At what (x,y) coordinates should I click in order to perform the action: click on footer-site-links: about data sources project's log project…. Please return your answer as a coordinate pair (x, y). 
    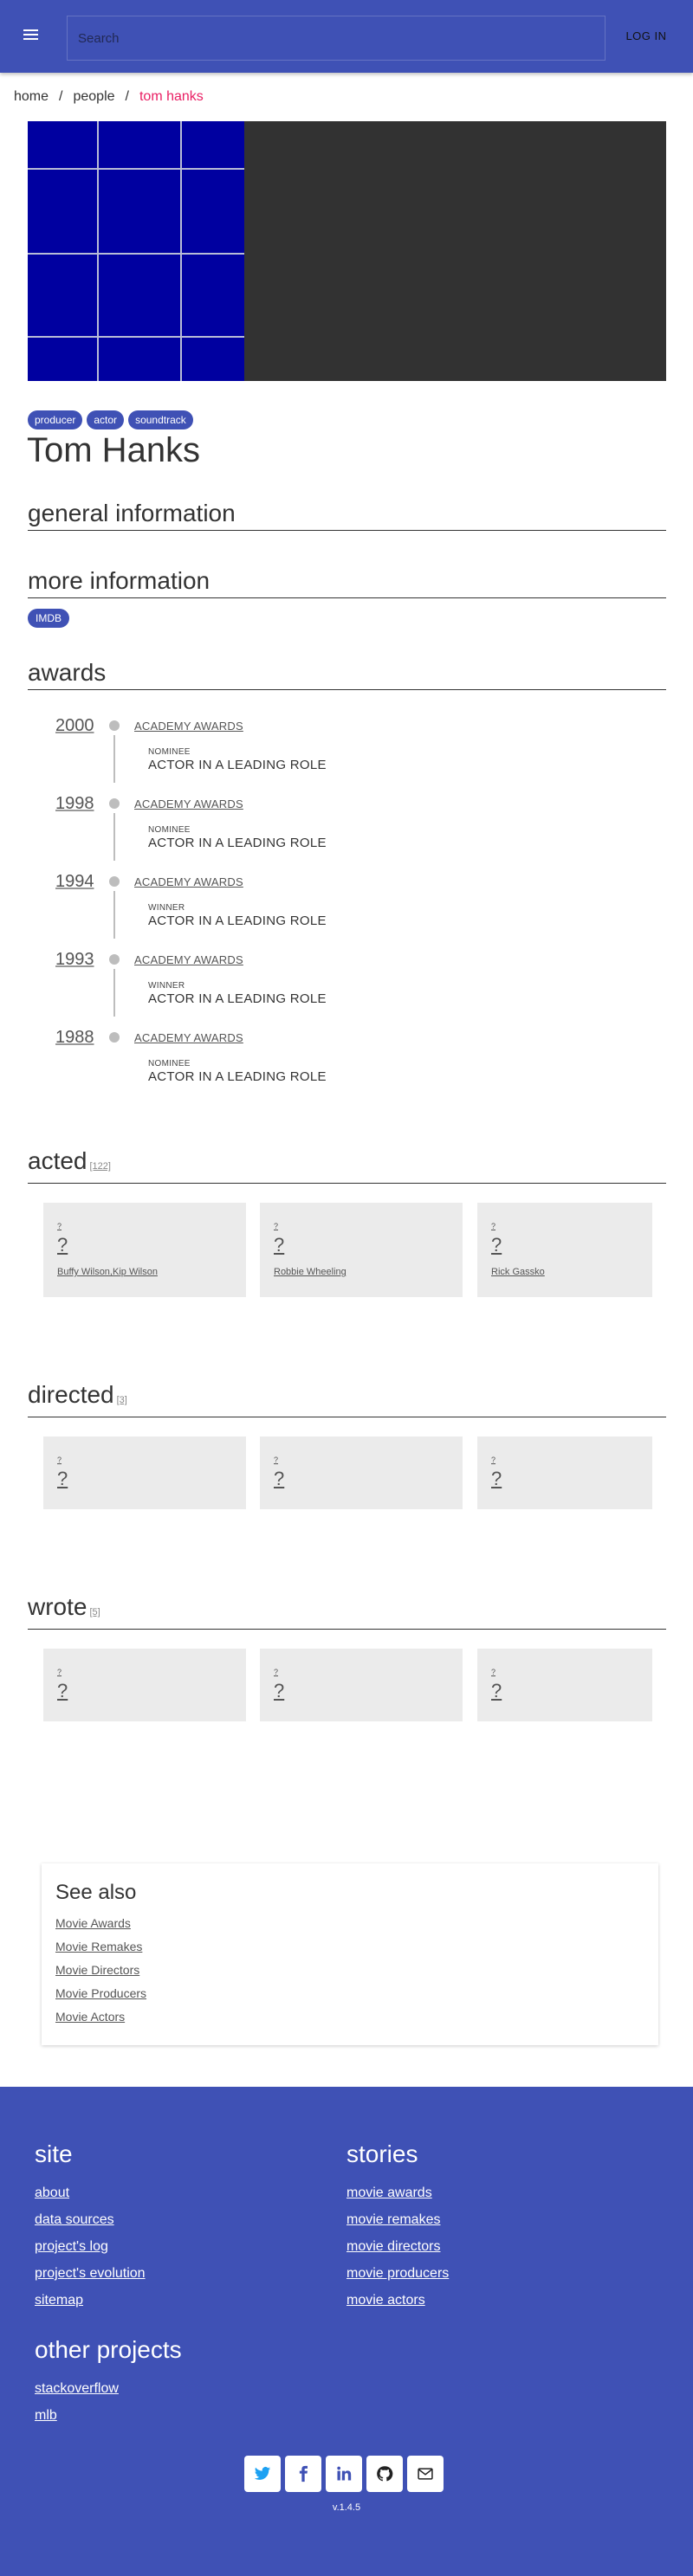
    Looking at the image, I should click on (90, 2246).